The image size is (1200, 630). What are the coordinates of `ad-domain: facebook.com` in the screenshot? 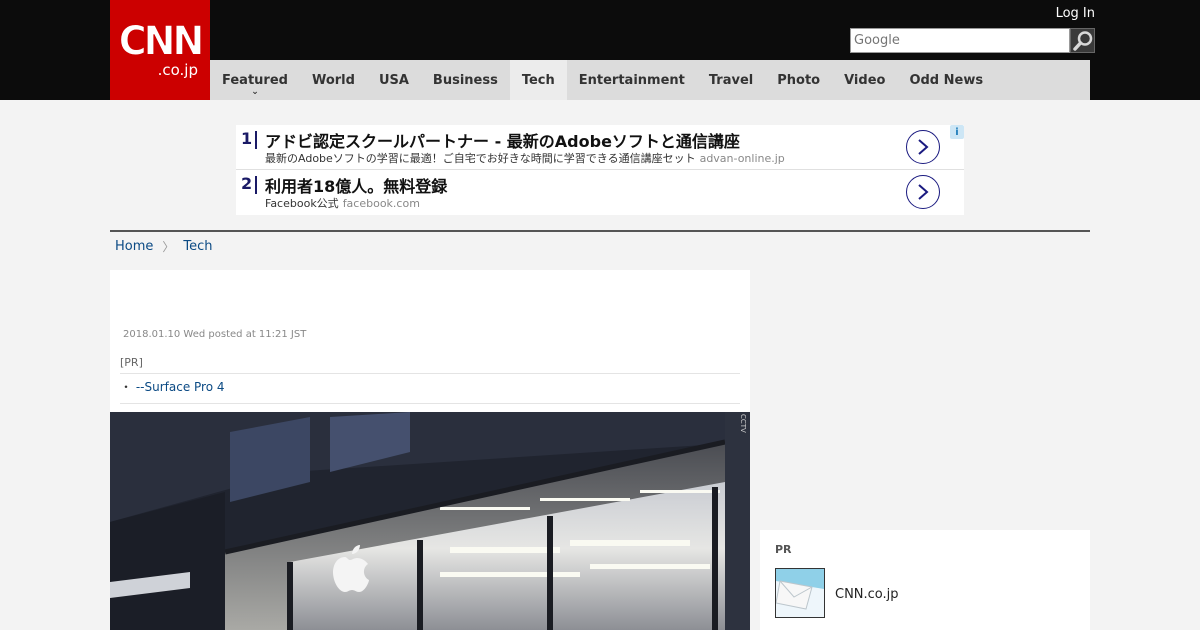 It's located at (381, 203).